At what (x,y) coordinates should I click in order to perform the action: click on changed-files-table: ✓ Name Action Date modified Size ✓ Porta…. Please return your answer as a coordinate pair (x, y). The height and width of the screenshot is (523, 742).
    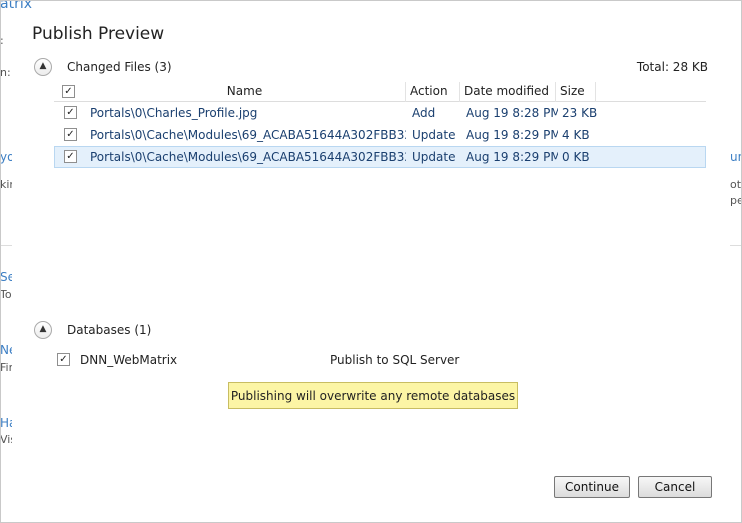
    Looking at the image, I should click on (380, 125).